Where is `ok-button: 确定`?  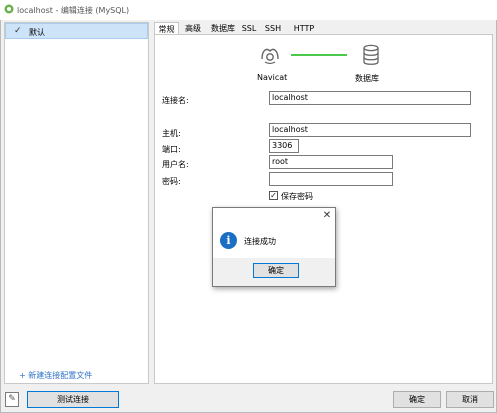
ok-button: 确定 is located at coordinates (417, 399).